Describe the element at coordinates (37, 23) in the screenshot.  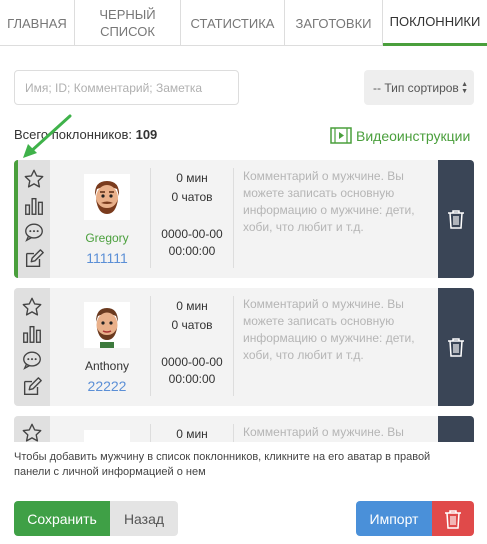
I see `tab-main: ГЛАВНАЯ` at that location.